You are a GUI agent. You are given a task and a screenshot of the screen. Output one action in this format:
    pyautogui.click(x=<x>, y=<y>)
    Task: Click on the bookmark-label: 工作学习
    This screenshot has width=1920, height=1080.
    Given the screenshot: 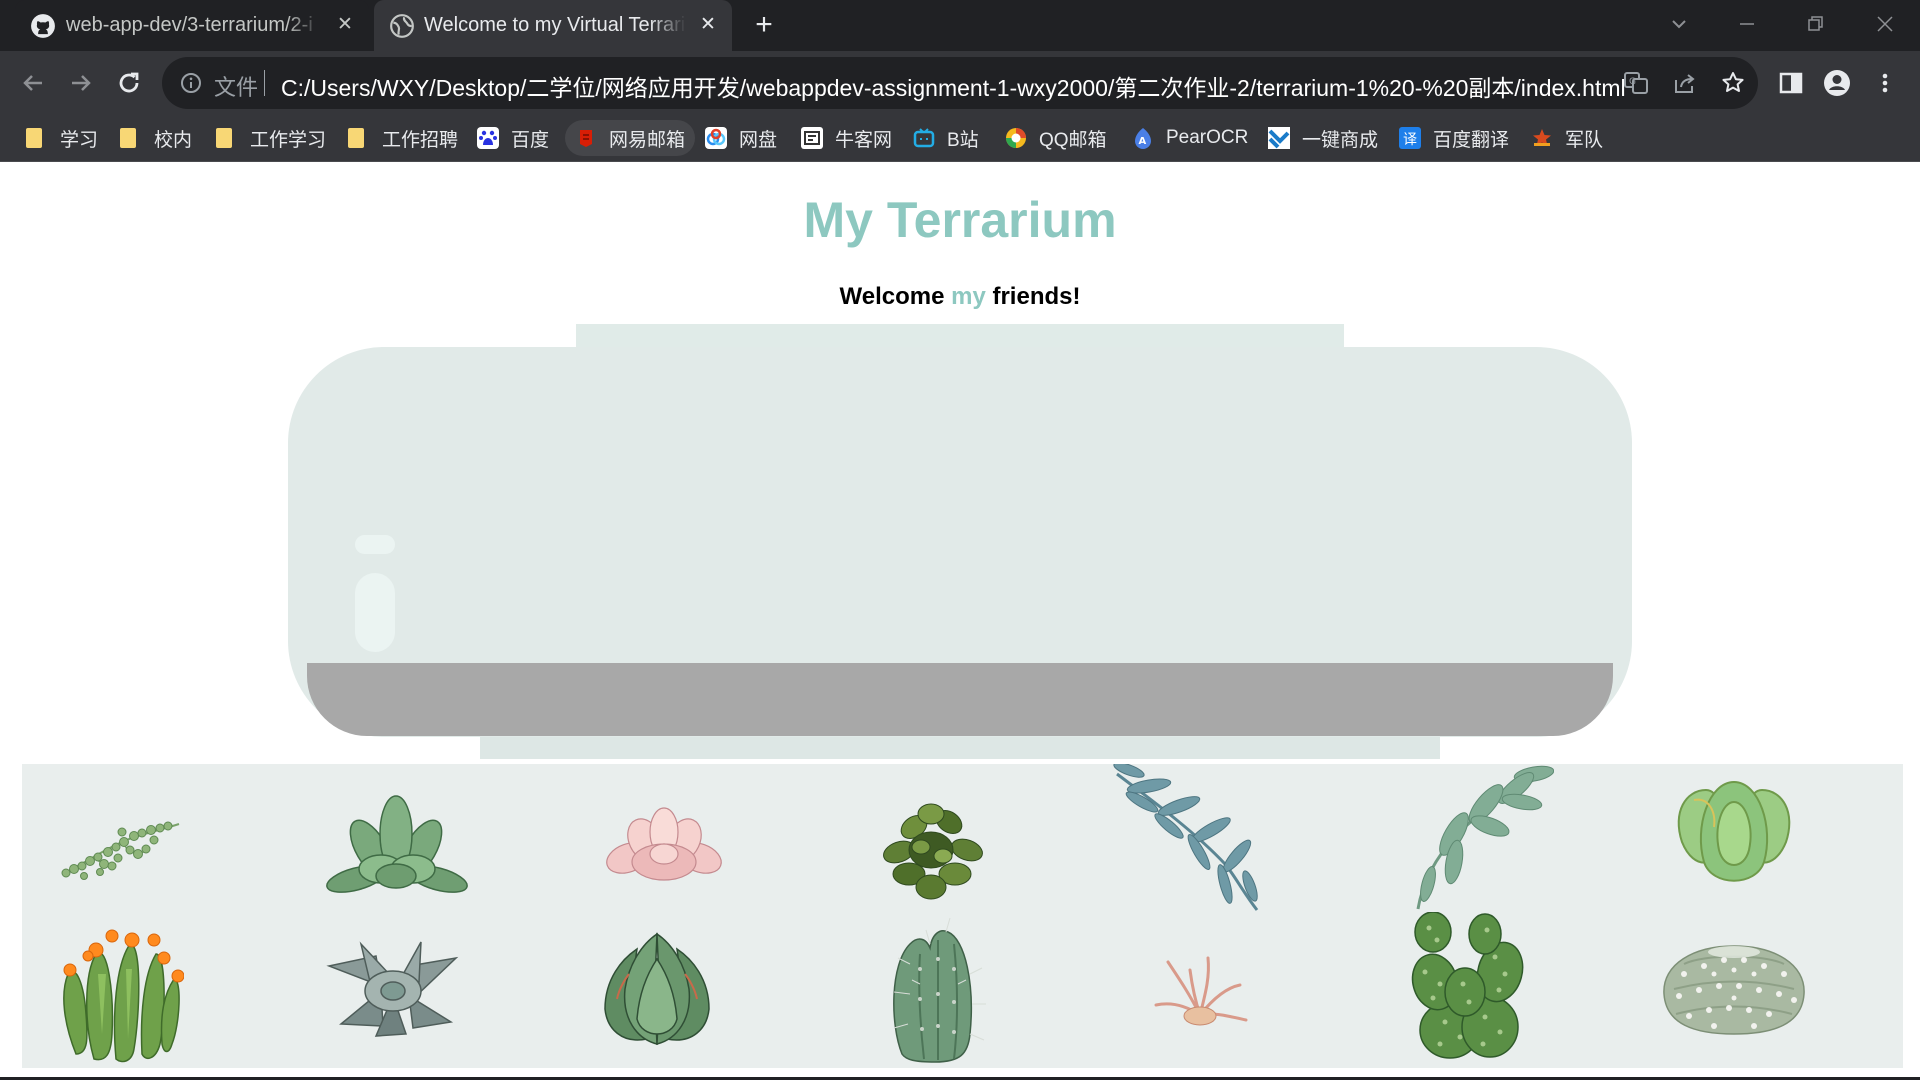 What is the action you would take?
    pyautogui.click(x=288, y=140)
    